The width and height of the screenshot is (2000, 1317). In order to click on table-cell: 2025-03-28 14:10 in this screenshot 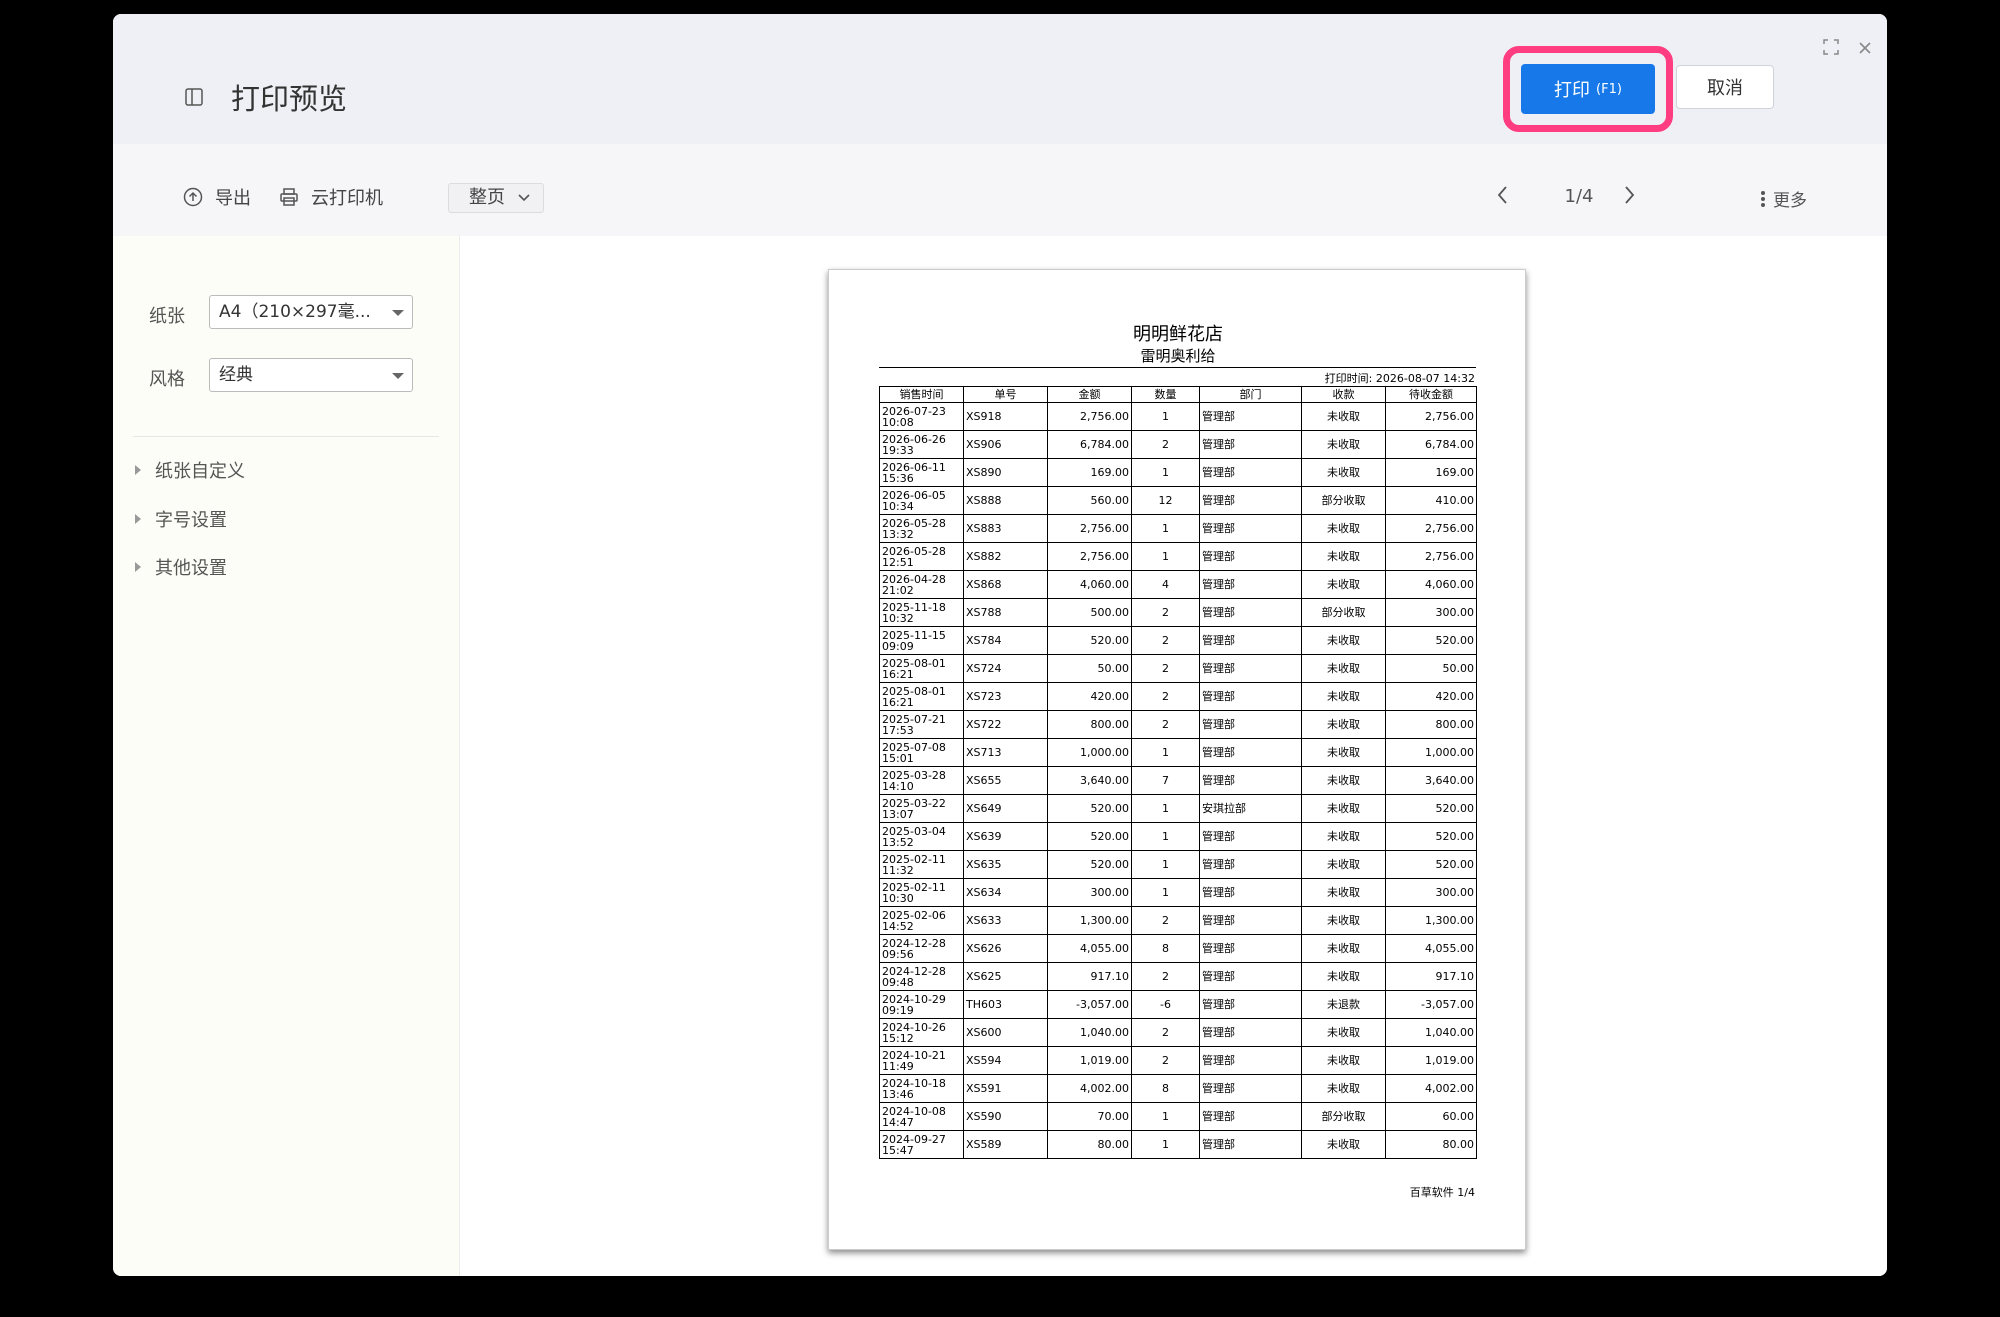, I will do `click(921, 780)`.